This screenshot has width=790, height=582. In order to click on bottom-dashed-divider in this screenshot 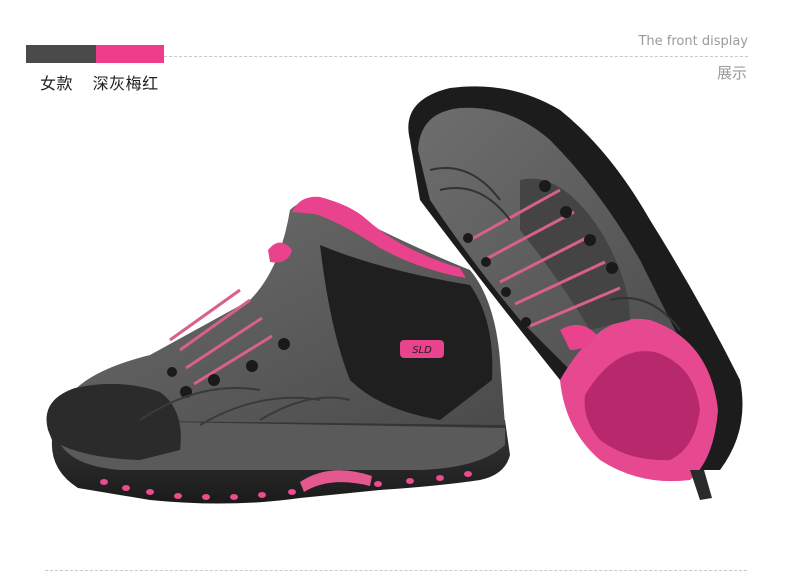, I will do `click(396, 570)`.